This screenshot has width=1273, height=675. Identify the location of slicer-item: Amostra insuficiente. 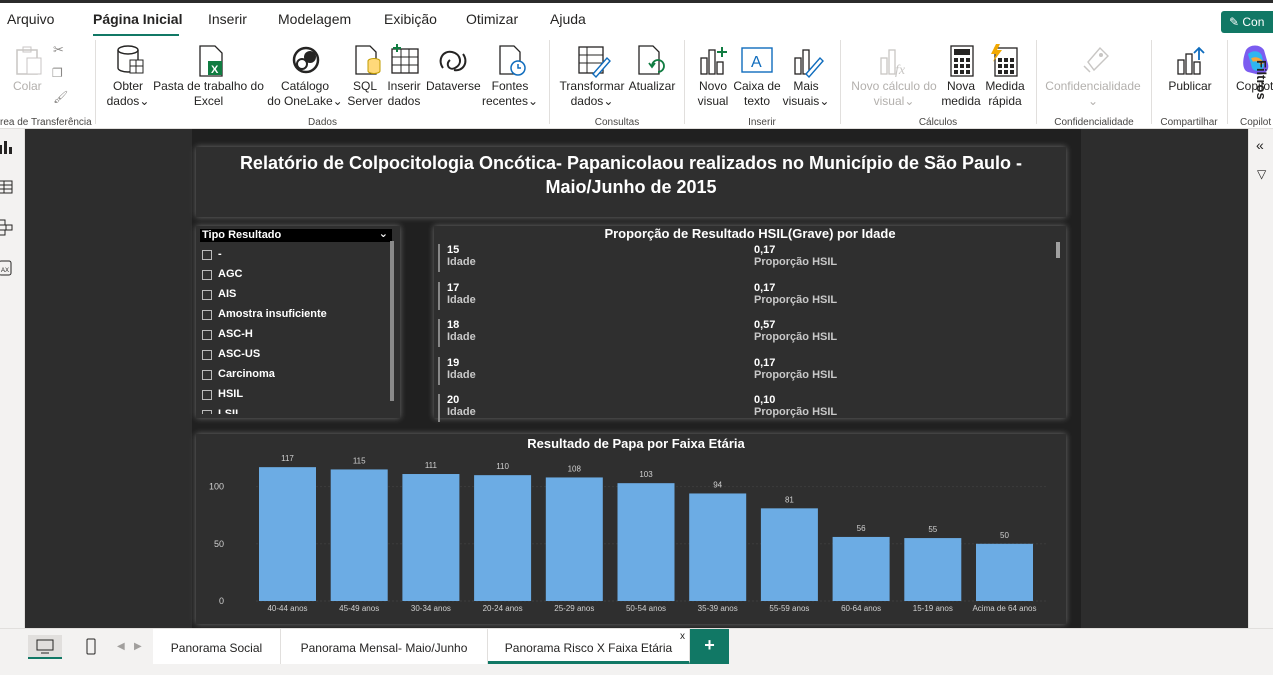
(295, 314).